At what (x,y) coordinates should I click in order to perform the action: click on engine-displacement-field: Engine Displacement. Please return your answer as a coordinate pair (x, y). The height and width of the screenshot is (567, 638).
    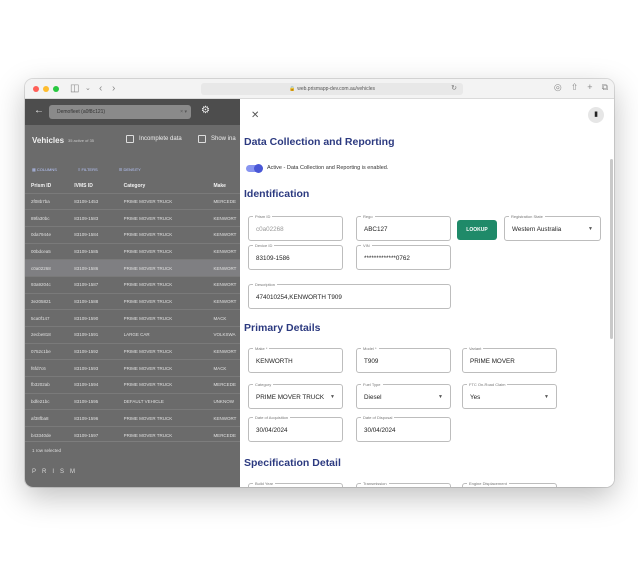
    Looking at the image, I should click on (509, 484).